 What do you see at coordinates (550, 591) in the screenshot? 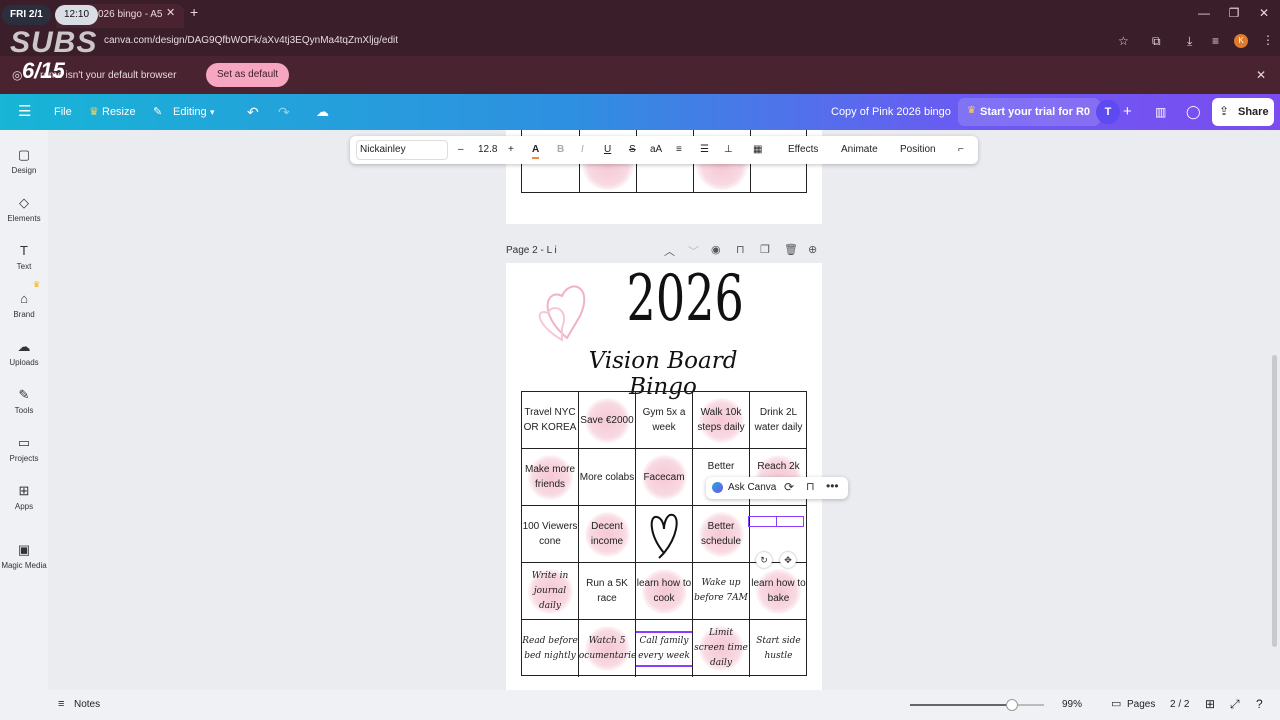
I see `bingo-cell: Write in journal daily` at bounding box center [550, 591].